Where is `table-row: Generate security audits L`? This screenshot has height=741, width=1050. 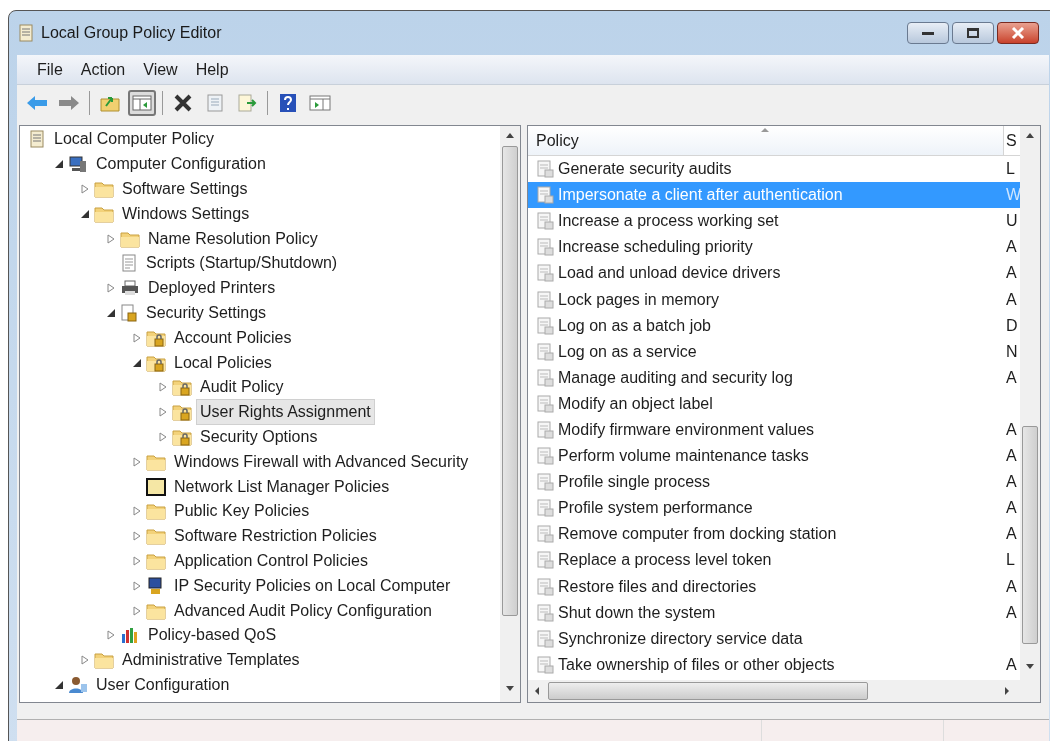 table-row: Generate security audits L is located at coordinates (774, 169).